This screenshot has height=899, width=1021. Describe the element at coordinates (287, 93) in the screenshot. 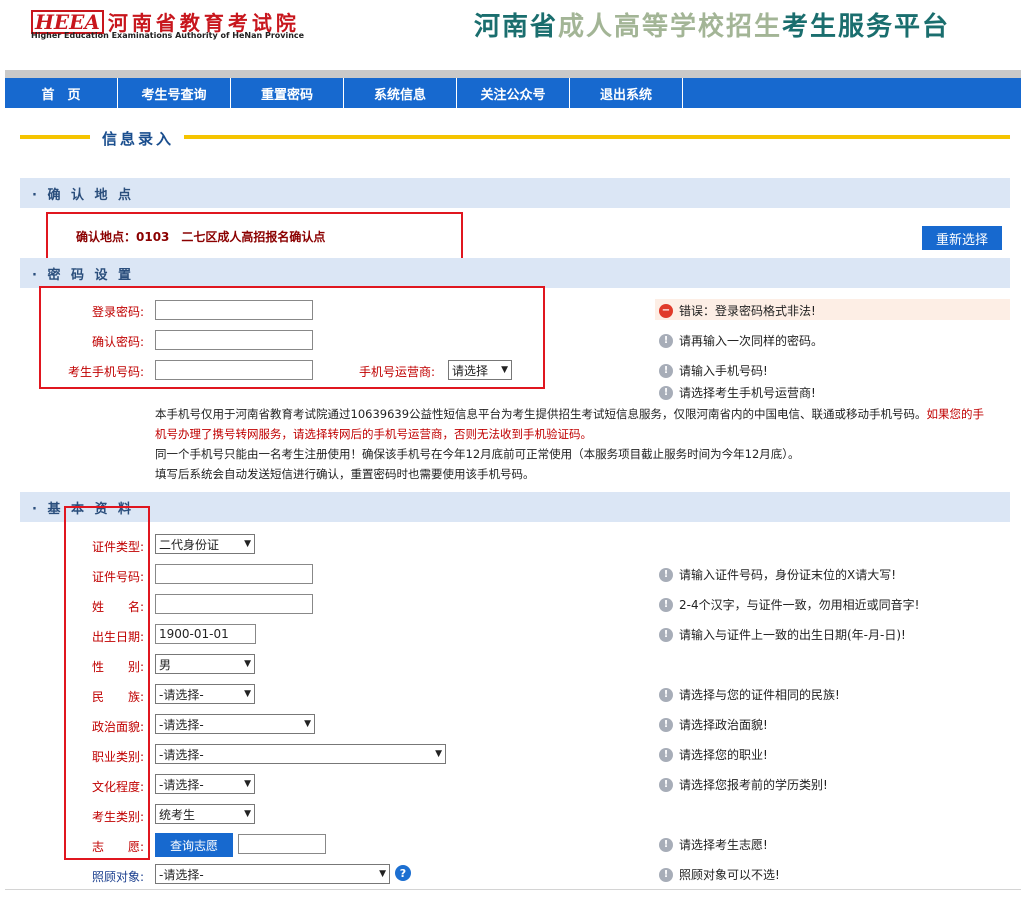

I see `nav-reset-password: 重置密码` at that location.